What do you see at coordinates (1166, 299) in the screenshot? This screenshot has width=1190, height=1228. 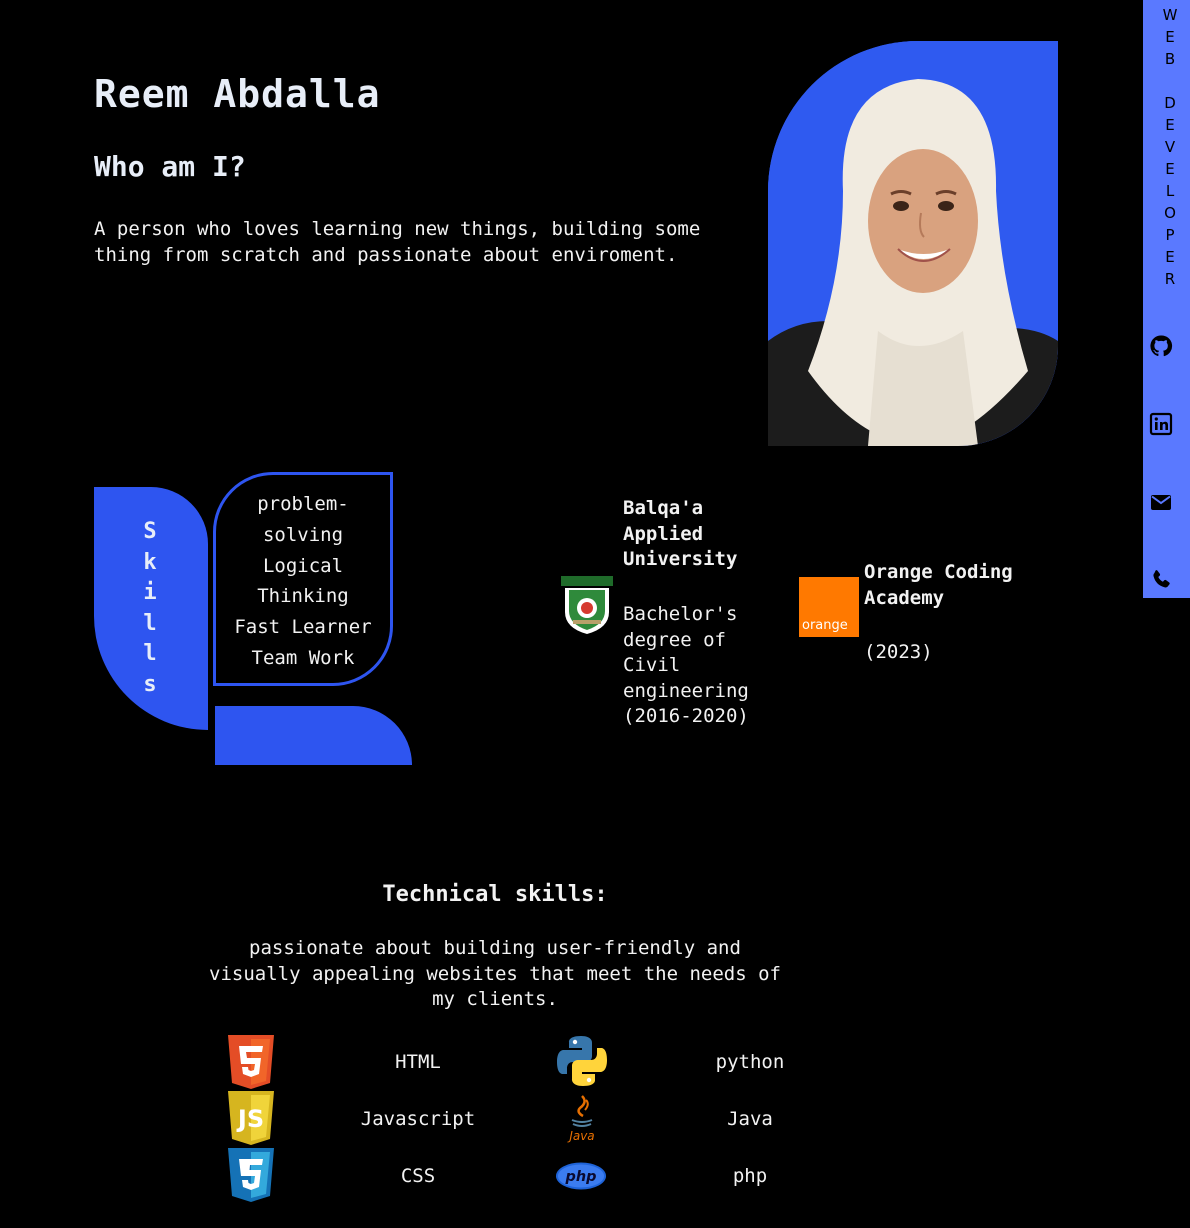 I see `side-nav: WEB DEVELOPER` at bounding box center [1166, 299].